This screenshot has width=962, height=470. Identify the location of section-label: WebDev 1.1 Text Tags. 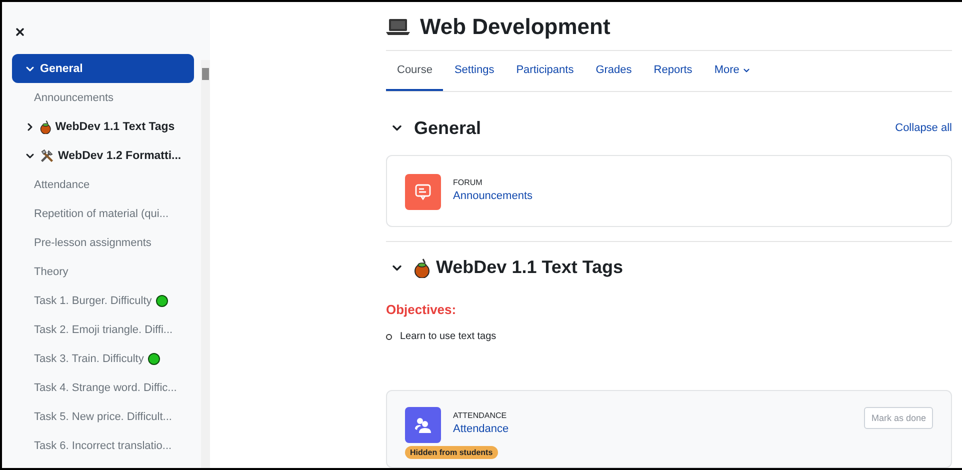
(115, 126).